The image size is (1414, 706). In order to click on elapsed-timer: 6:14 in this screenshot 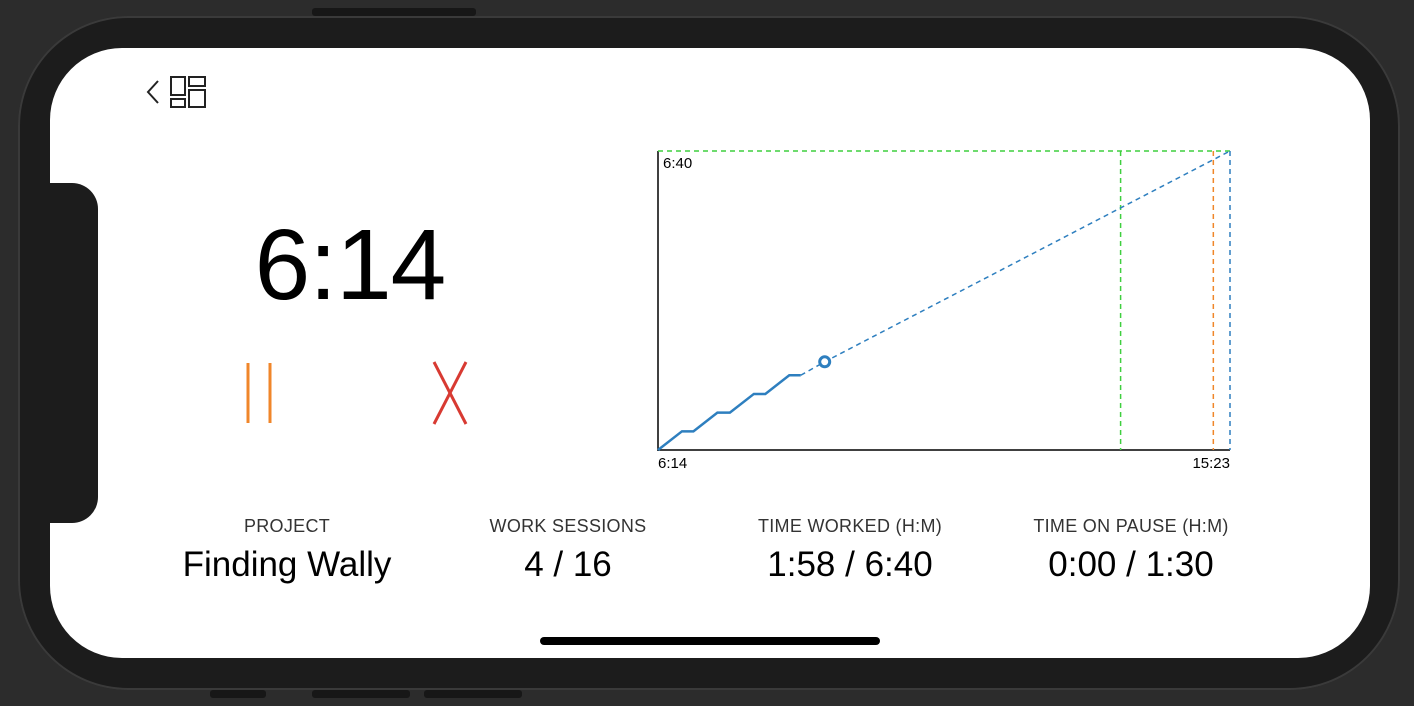, I will do `click(350, 265)`.